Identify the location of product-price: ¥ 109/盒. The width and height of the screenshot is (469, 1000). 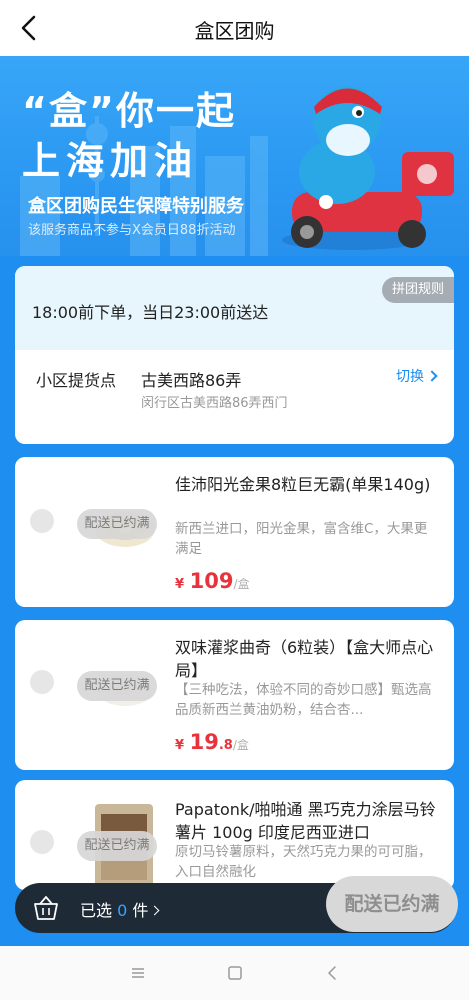
(212, 581).